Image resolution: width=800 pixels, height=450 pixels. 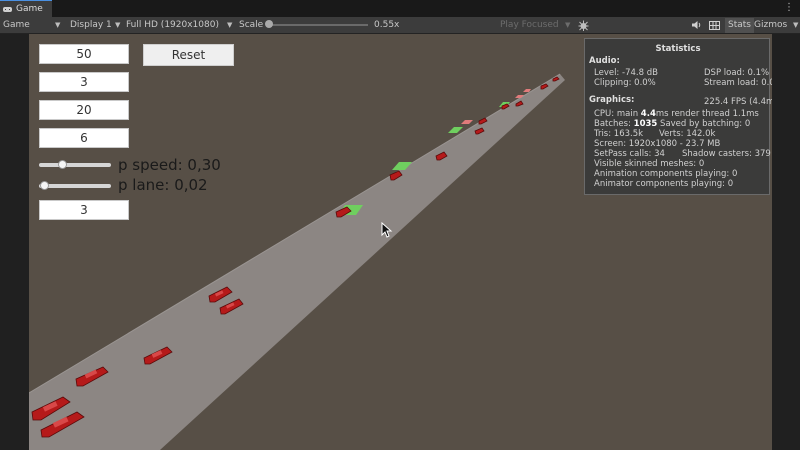 I want to click on verts-stat: Verts: 142.0k, so click(x=687, y=134).